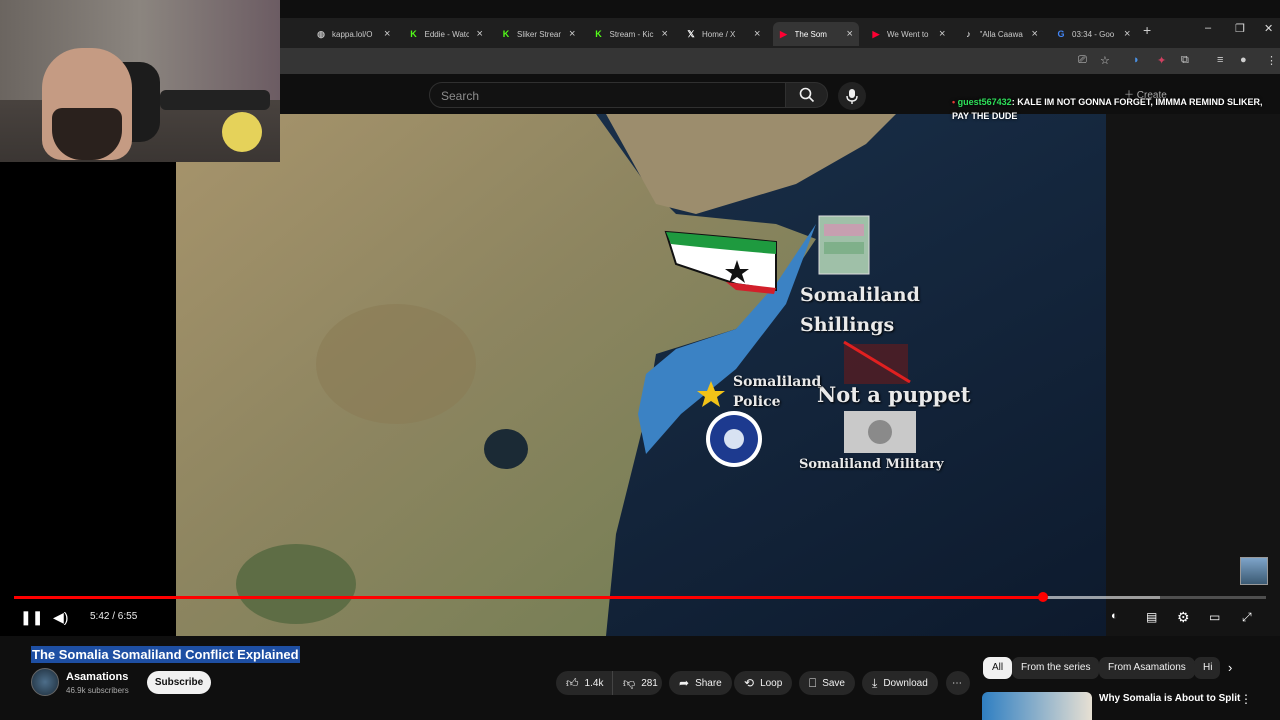 The width and height of the screenshot is (1280, 720). I want to click on search-placeholder: Search, so click(460, 96).